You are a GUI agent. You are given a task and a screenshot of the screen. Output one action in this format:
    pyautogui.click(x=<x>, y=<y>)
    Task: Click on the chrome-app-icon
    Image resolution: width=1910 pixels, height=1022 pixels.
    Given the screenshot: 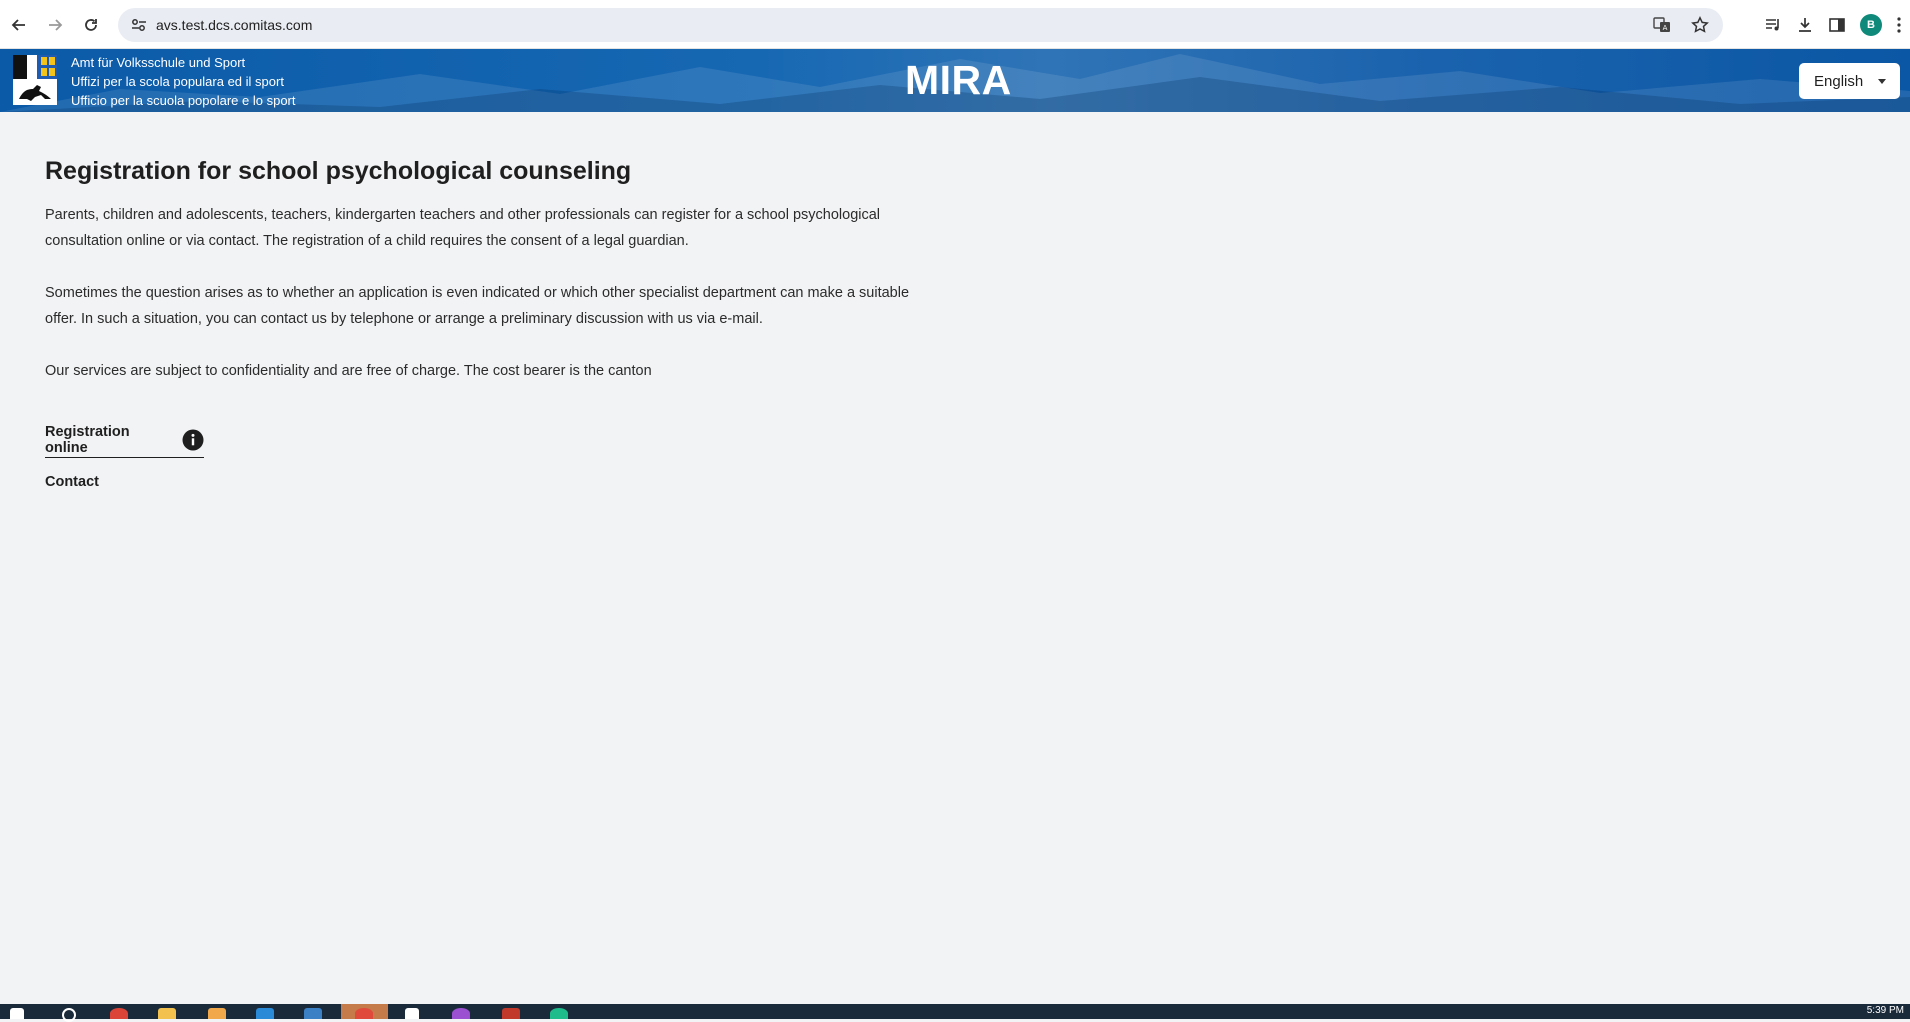 What is the action you would take?
    pyautogui.click(x=119, y=1013)
    